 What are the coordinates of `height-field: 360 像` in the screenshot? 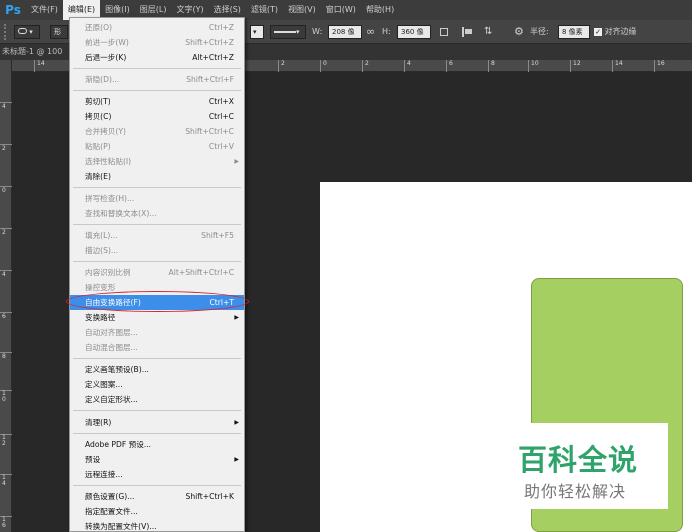 It's located at (414, 32).